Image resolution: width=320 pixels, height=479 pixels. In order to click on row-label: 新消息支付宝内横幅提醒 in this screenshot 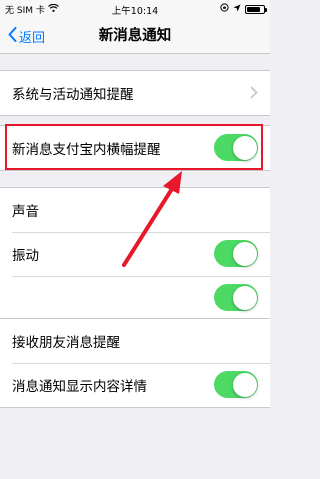, I will do `click(86, 150)`.